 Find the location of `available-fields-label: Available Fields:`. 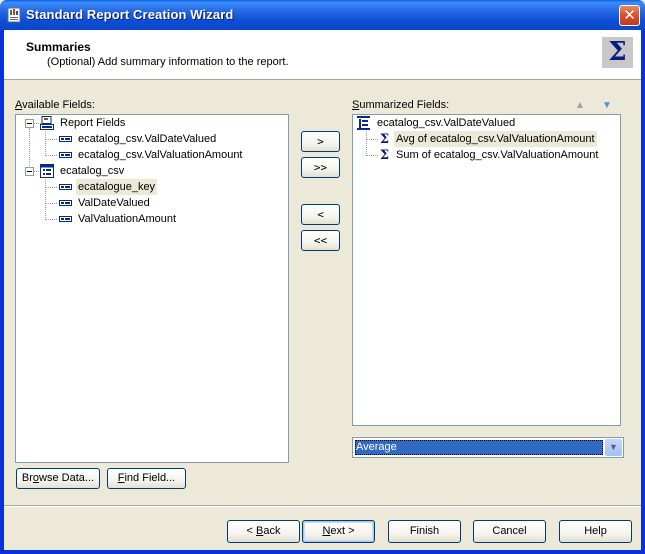

available-fields-label: Available Fields: is located at coordinates (55, 105).